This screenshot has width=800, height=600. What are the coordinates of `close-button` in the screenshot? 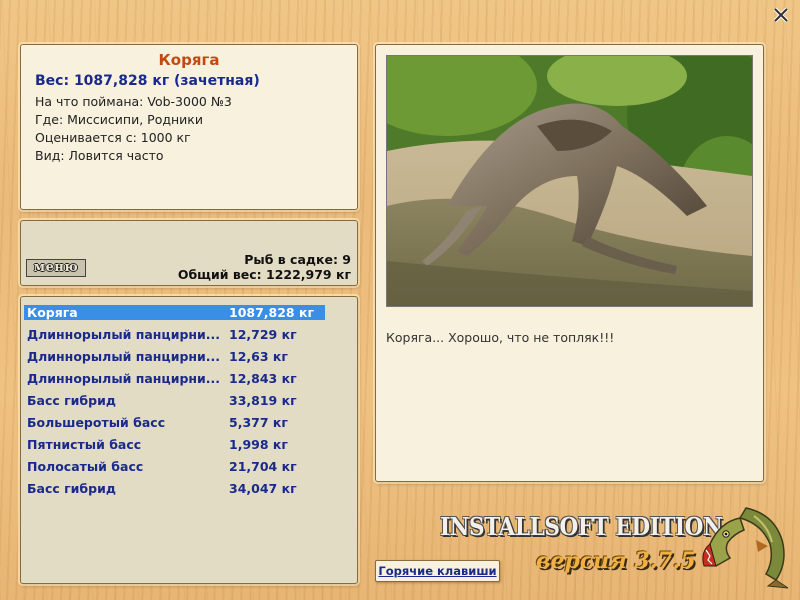 It's located at (781, 15).